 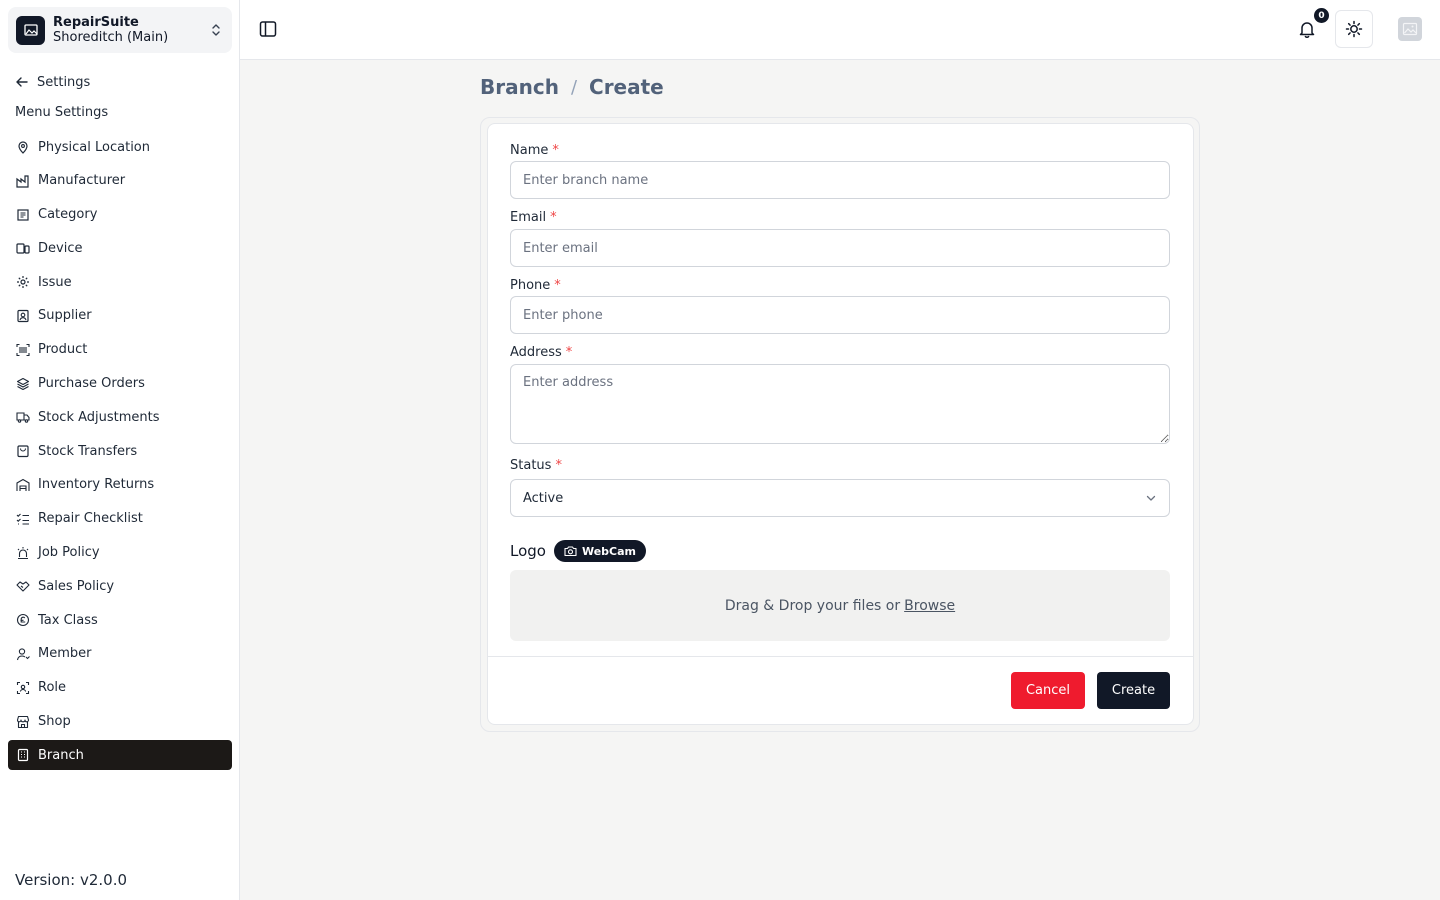 What do you see at coordinates (23, 485) in the screenshot?
I see `warehouse-icon` at bounding box center [23, 485].